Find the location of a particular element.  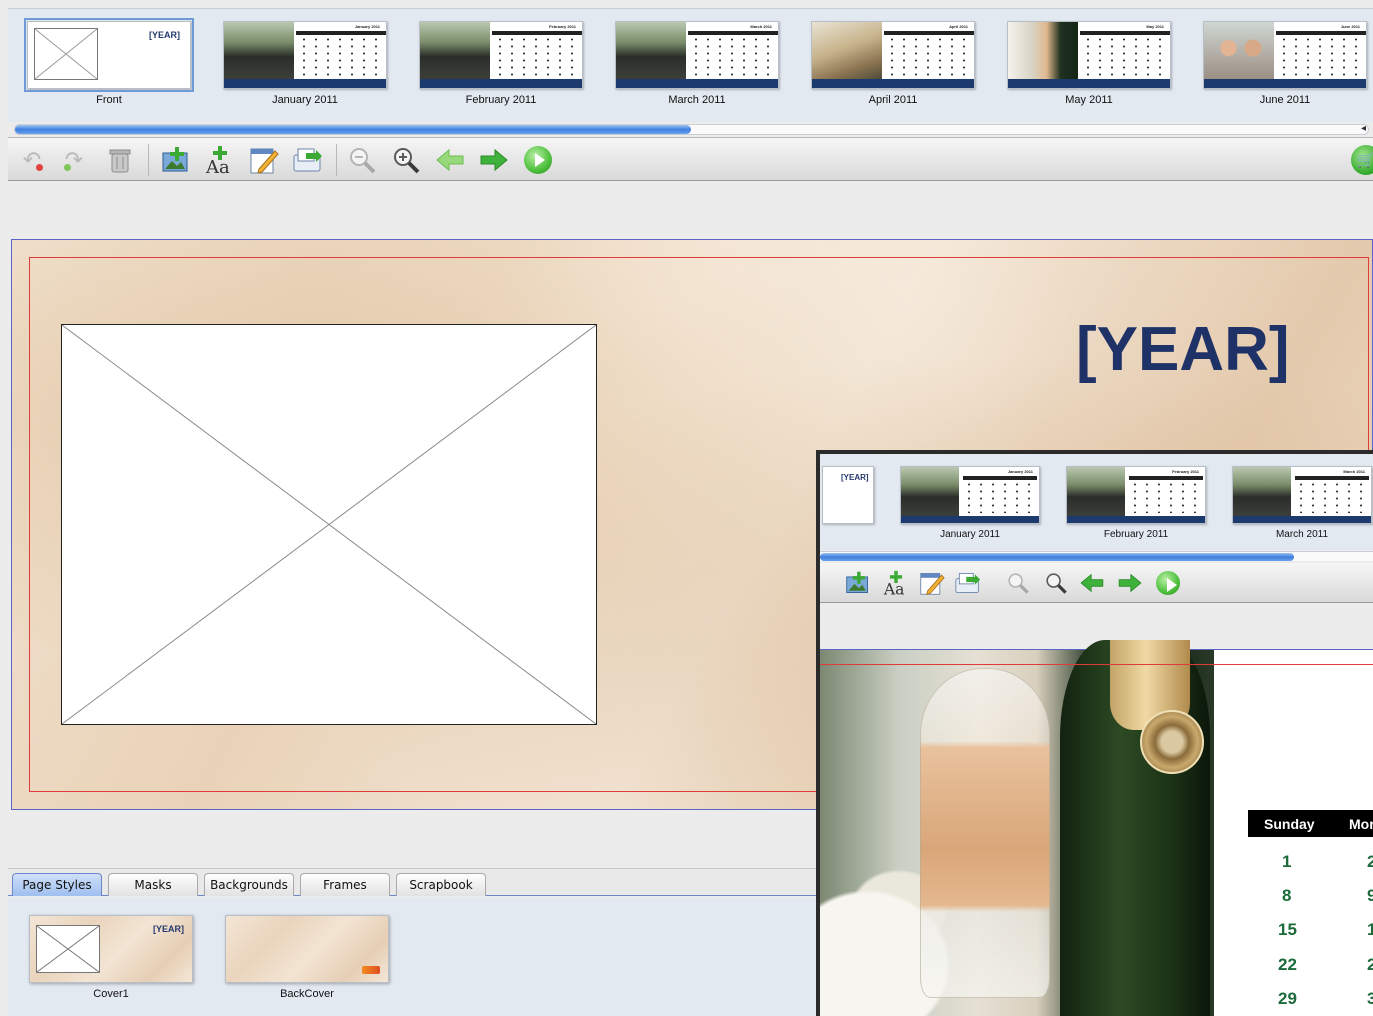

tab-backgrounds: Backgrounds is located at coordinates (249, 884).